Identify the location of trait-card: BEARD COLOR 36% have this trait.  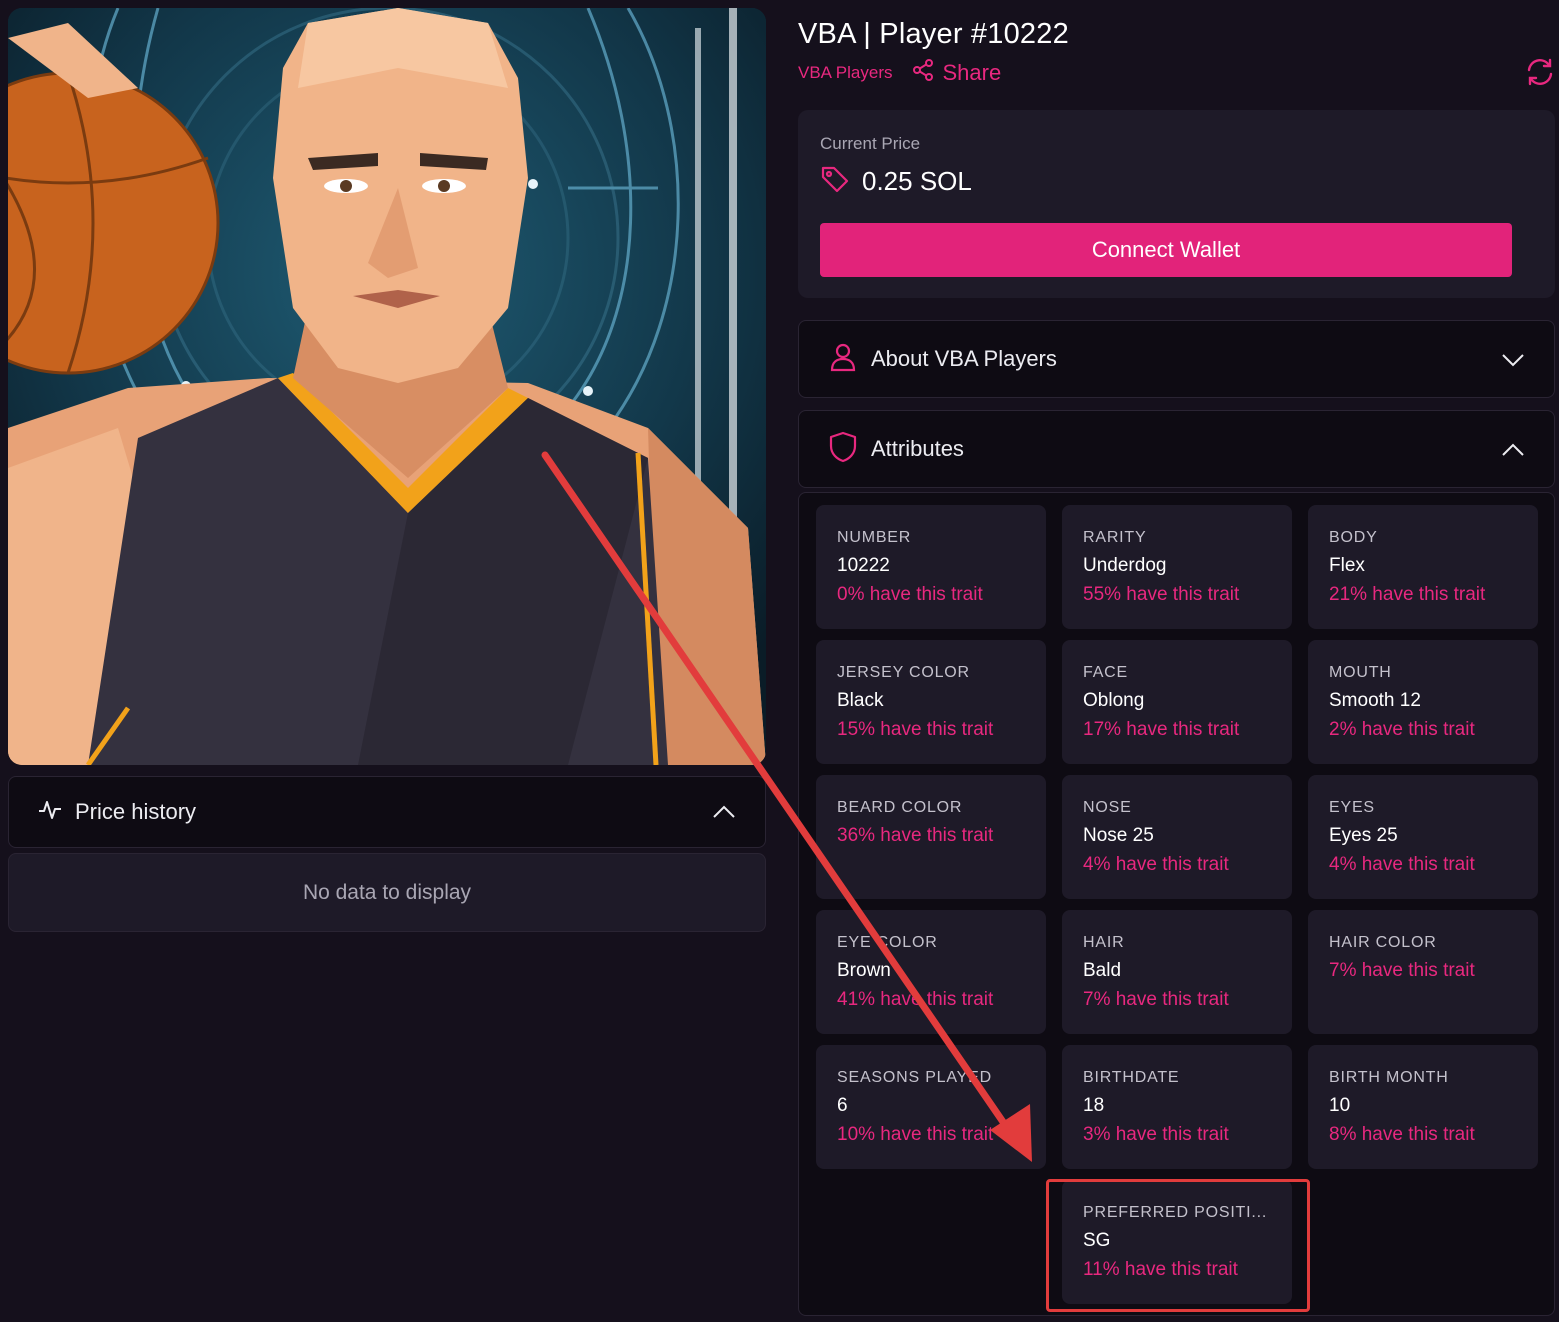
(931, 837).